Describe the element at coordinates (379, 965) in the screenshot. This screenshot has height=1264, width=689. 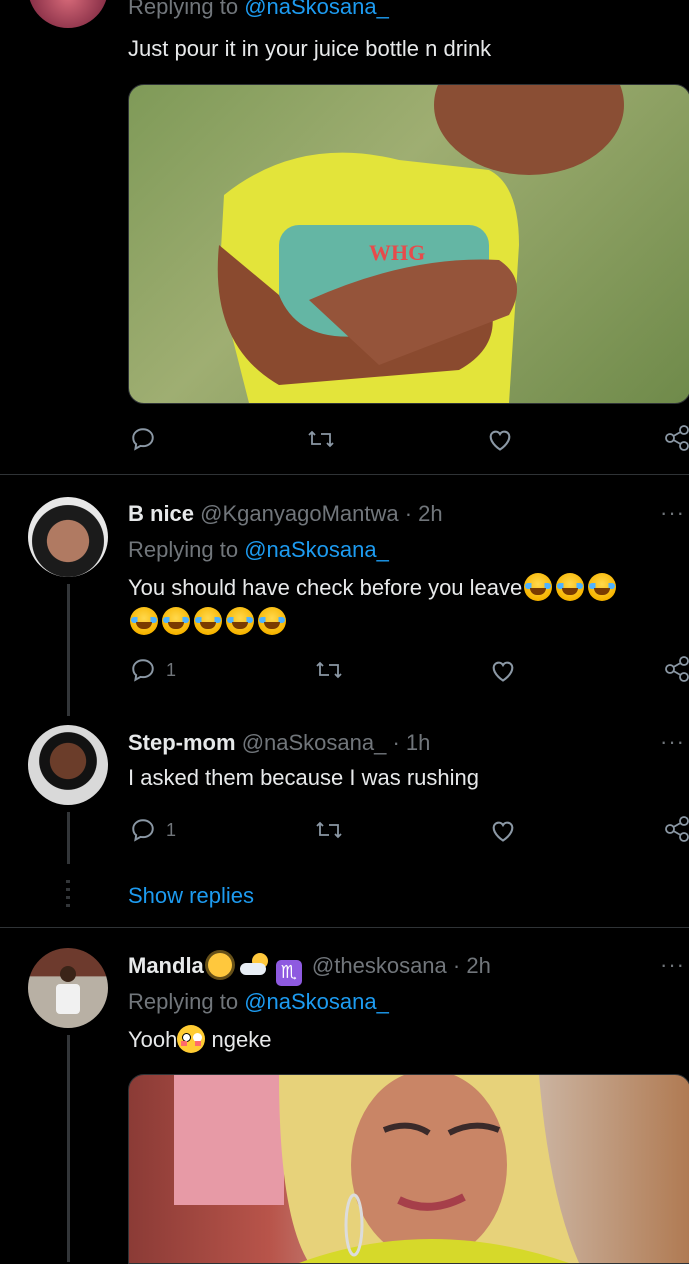
I see `user-handle: @theskosana` at that location.